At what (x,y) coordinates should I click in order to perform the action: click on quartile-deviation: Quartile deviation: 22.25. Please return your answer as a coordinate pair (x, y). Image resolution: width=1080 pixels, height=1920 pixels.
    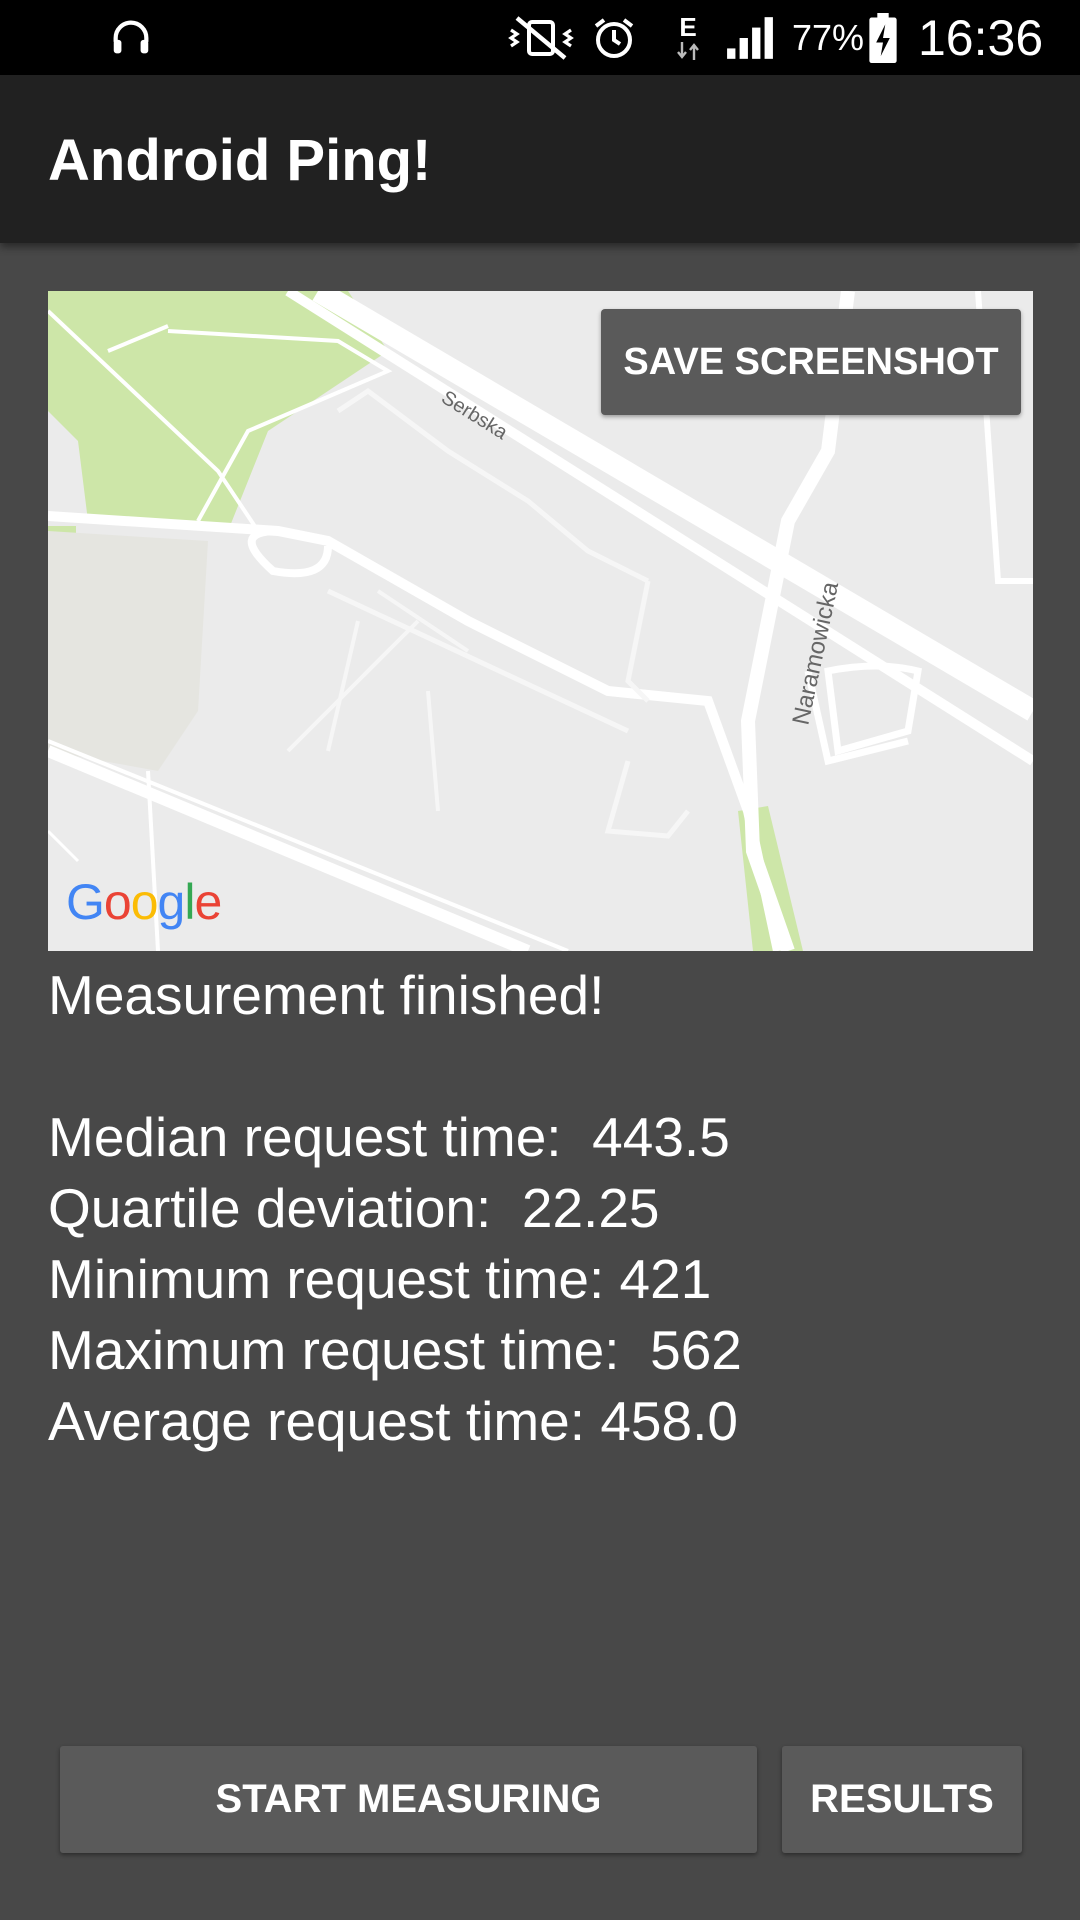
    Looking at the image, I should click on (354, 1208).